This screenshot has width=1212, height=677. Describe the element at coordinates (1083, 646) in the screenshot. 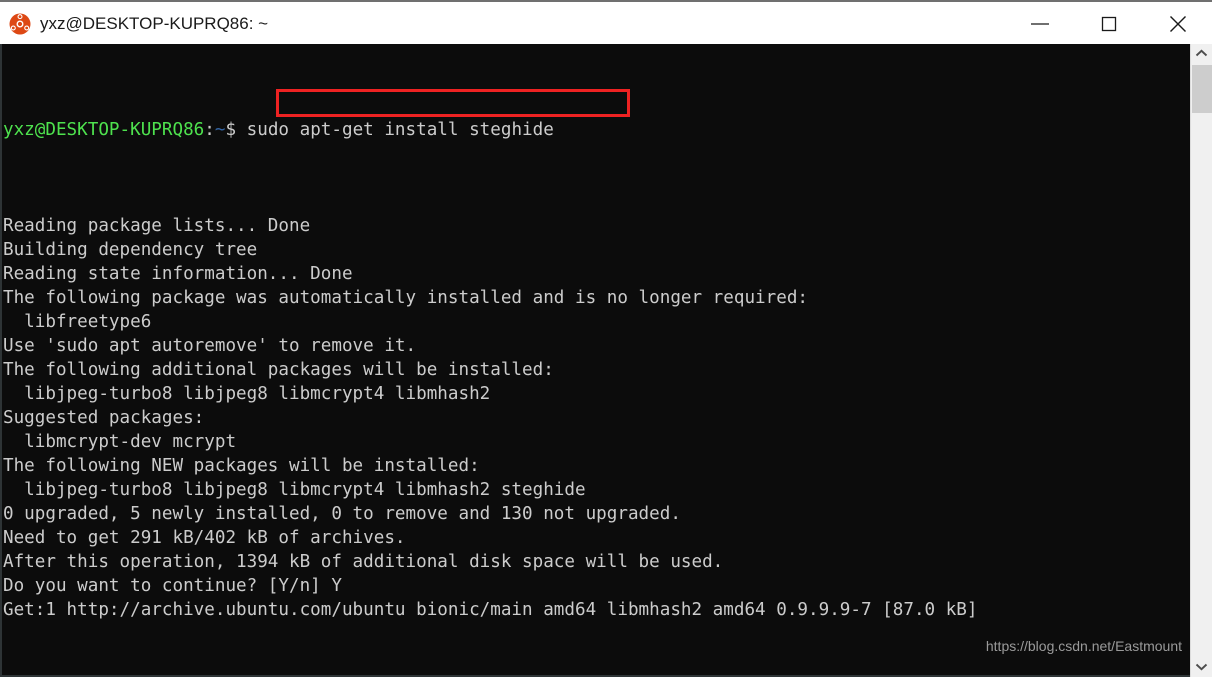

I see `watermark-text: https://blog.csdn.net/Eastmount` at that location.